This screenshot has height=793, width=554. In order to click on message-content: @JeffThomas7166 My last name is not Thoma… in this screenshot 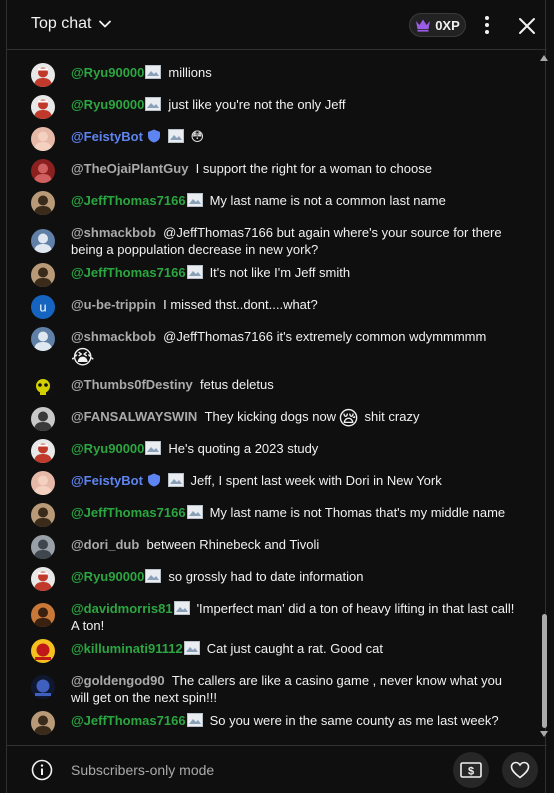, I will do `click(296, 512)`.